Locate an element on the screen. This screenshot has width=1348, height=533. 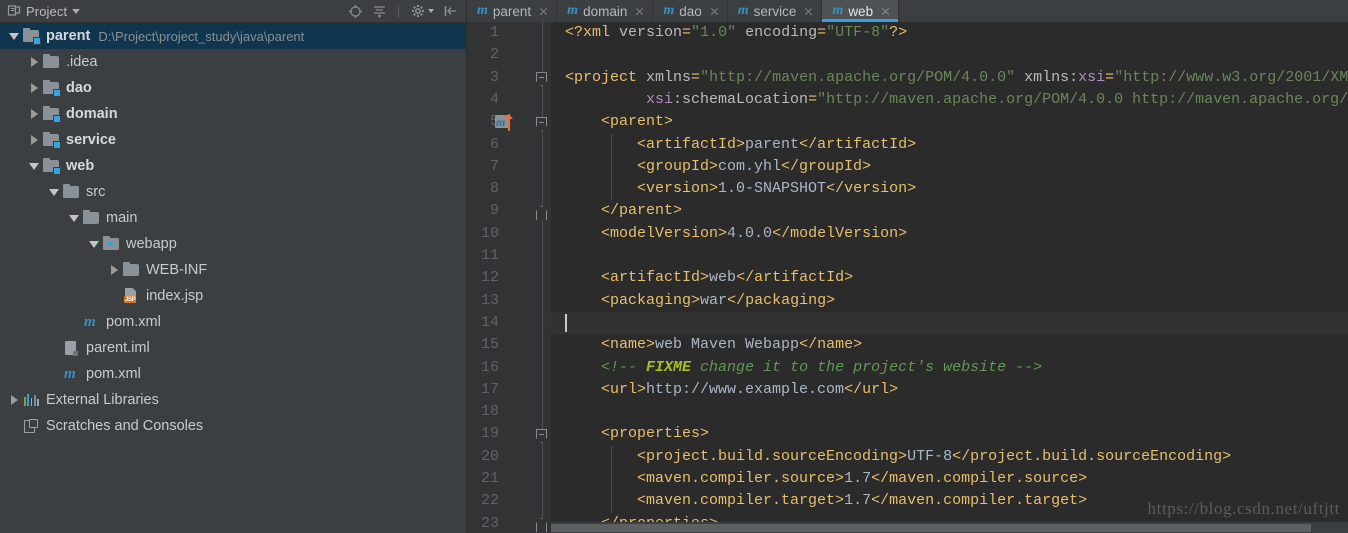
code-line-6: <artifactId>parent</artifactId> is located at coordinates (949, 145).